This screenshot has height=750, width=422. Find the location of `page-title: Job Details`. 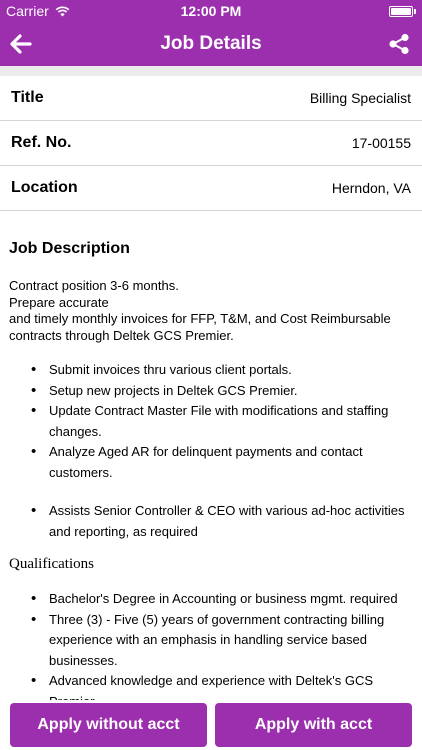

page-title: Job Details is located at coordinates (211, 43).